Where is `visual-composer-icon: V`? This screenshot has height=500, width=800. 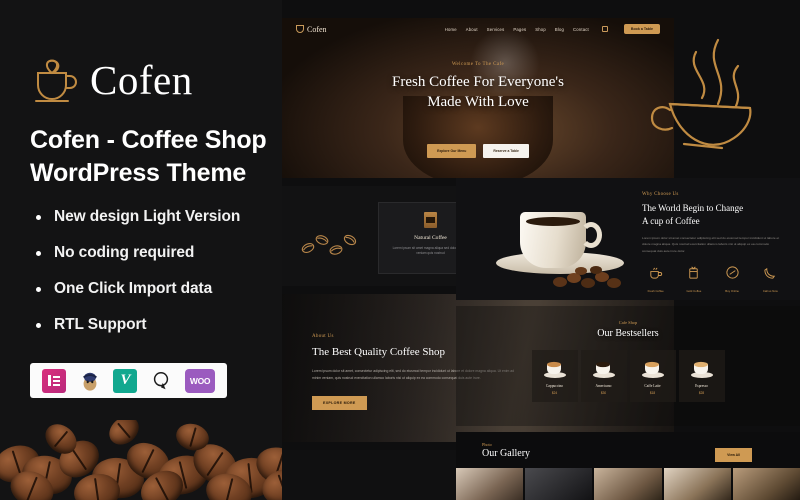 visual-composer-icon: V is located at coordinates (125, 380).